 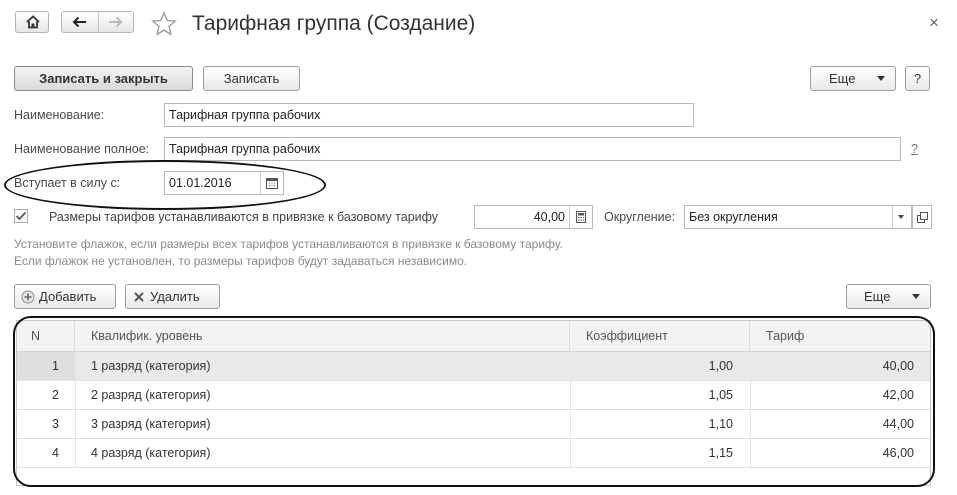 What do you see at coordinates (151, 424) in the screenshot?
I see `level-cell: 3 разряд (категория)` at bounding box center [151, 424].